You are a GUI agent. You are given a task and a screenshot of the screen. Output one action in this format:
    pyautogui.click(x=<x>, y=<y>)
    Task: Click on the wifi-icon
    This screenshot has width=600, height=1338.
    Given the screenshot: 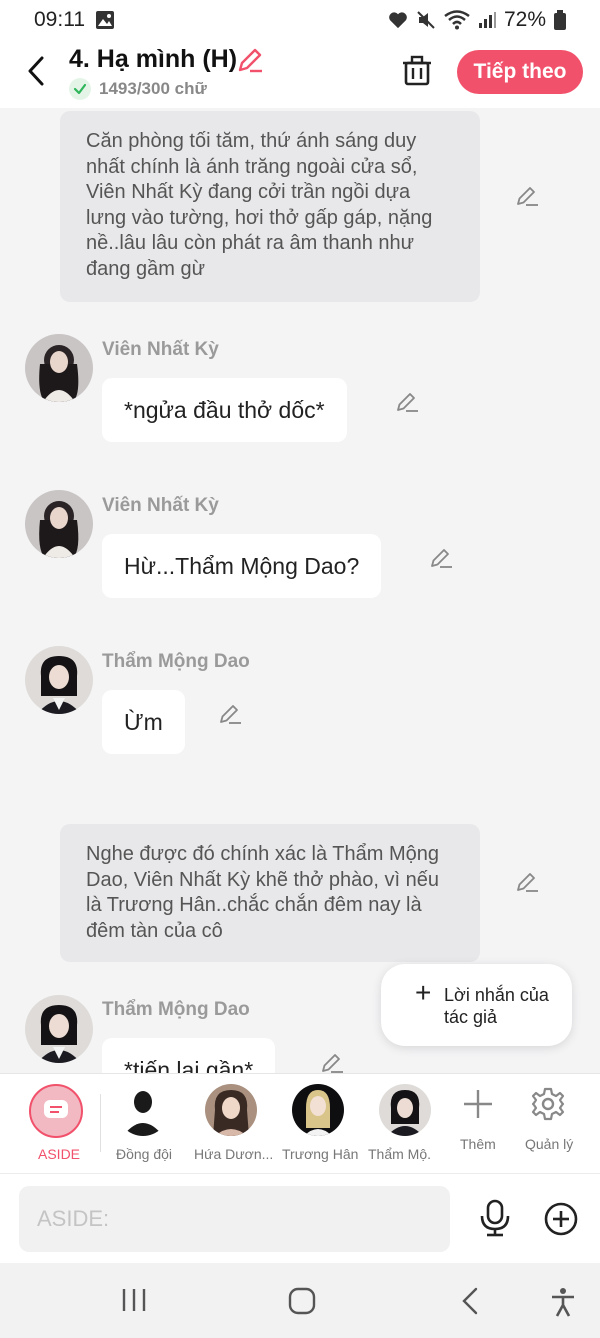 What is the action you would take?
    pyautogui.click(x=457, y=20)
    